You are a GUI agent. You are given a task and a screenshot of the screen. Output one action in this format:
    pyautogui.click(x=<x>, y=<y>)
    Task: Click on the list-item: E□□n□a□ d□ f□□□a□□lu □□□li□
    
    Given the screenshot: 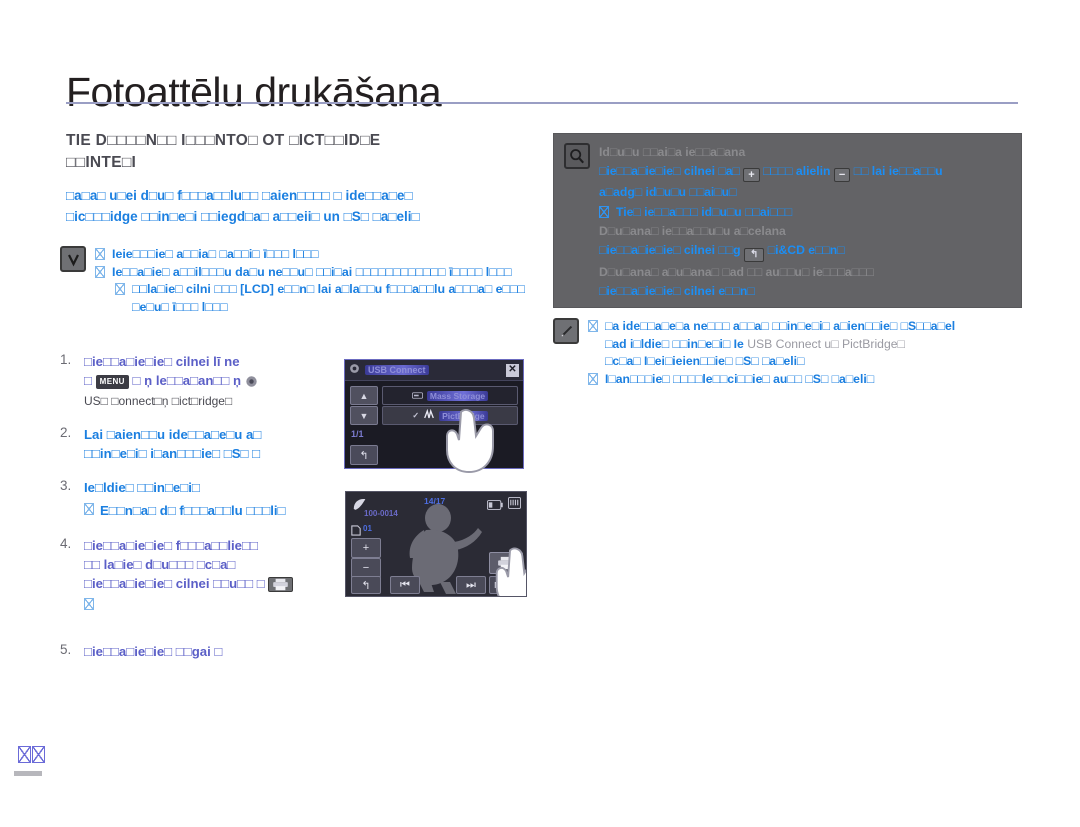 What is the action you would take?
    pyautogui.click(x=185, y=510)
    